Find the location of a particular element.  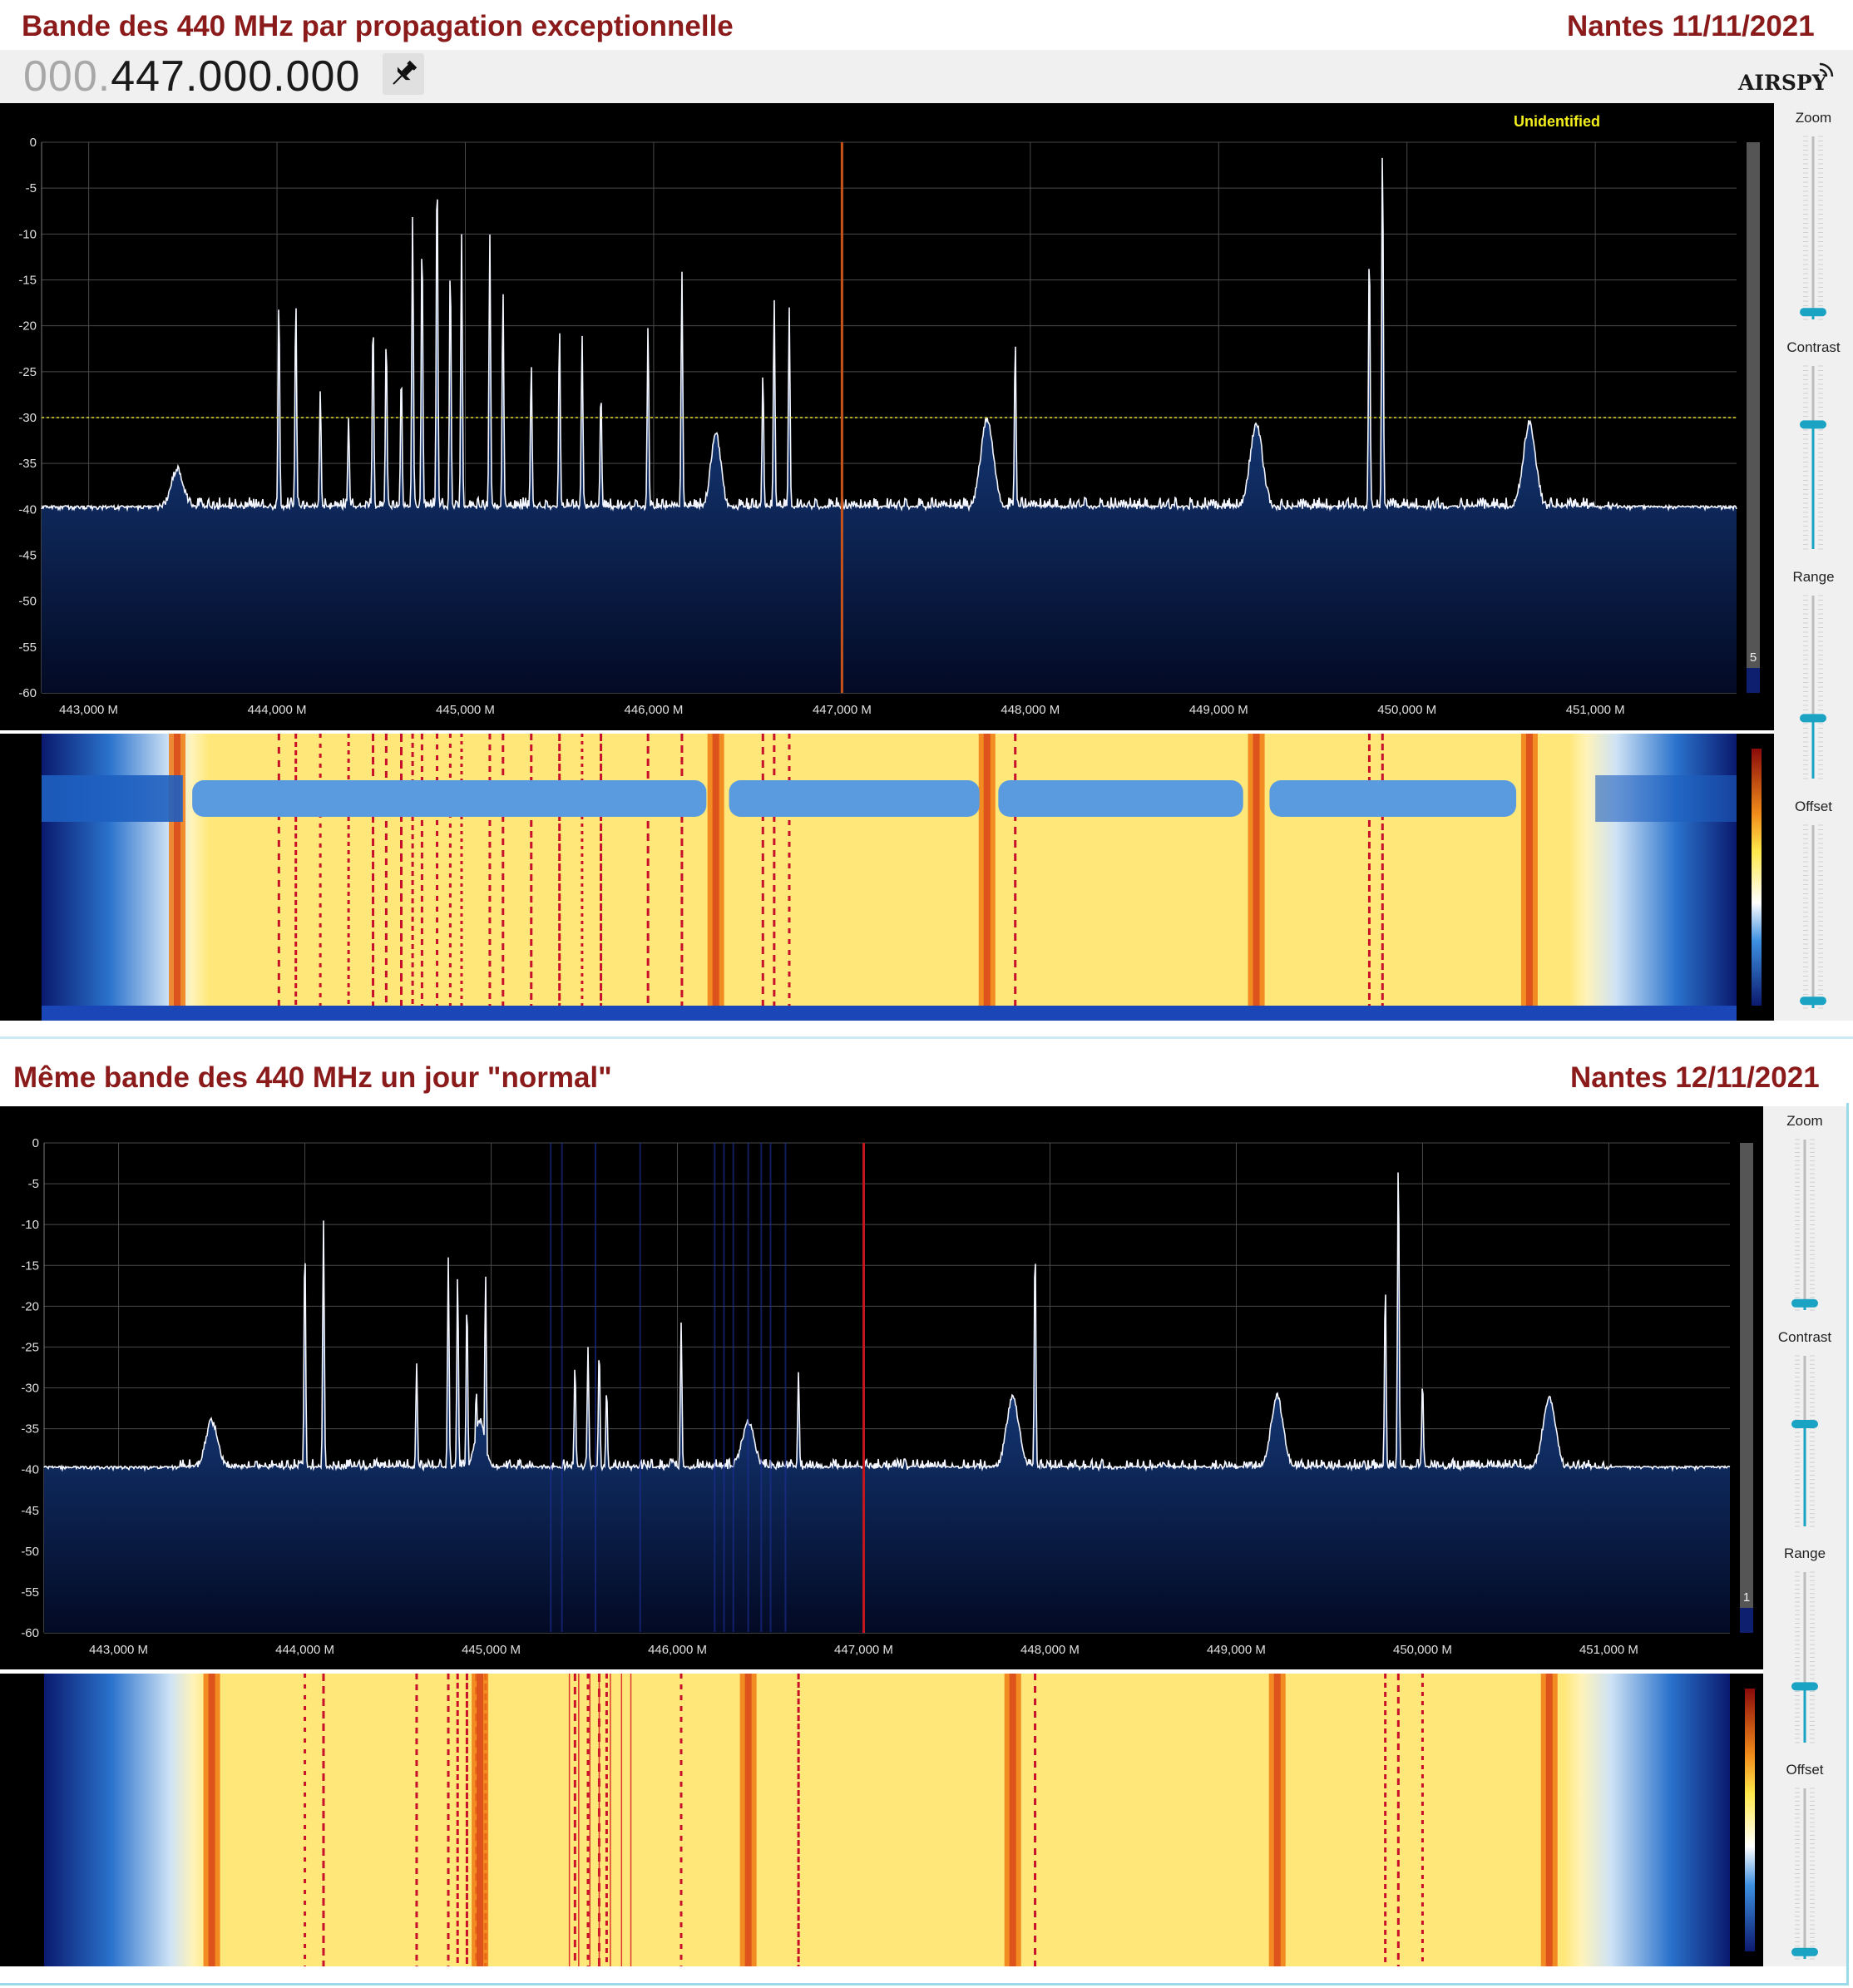

y-tick-label: 0 is located at coordinates (35, 1143).